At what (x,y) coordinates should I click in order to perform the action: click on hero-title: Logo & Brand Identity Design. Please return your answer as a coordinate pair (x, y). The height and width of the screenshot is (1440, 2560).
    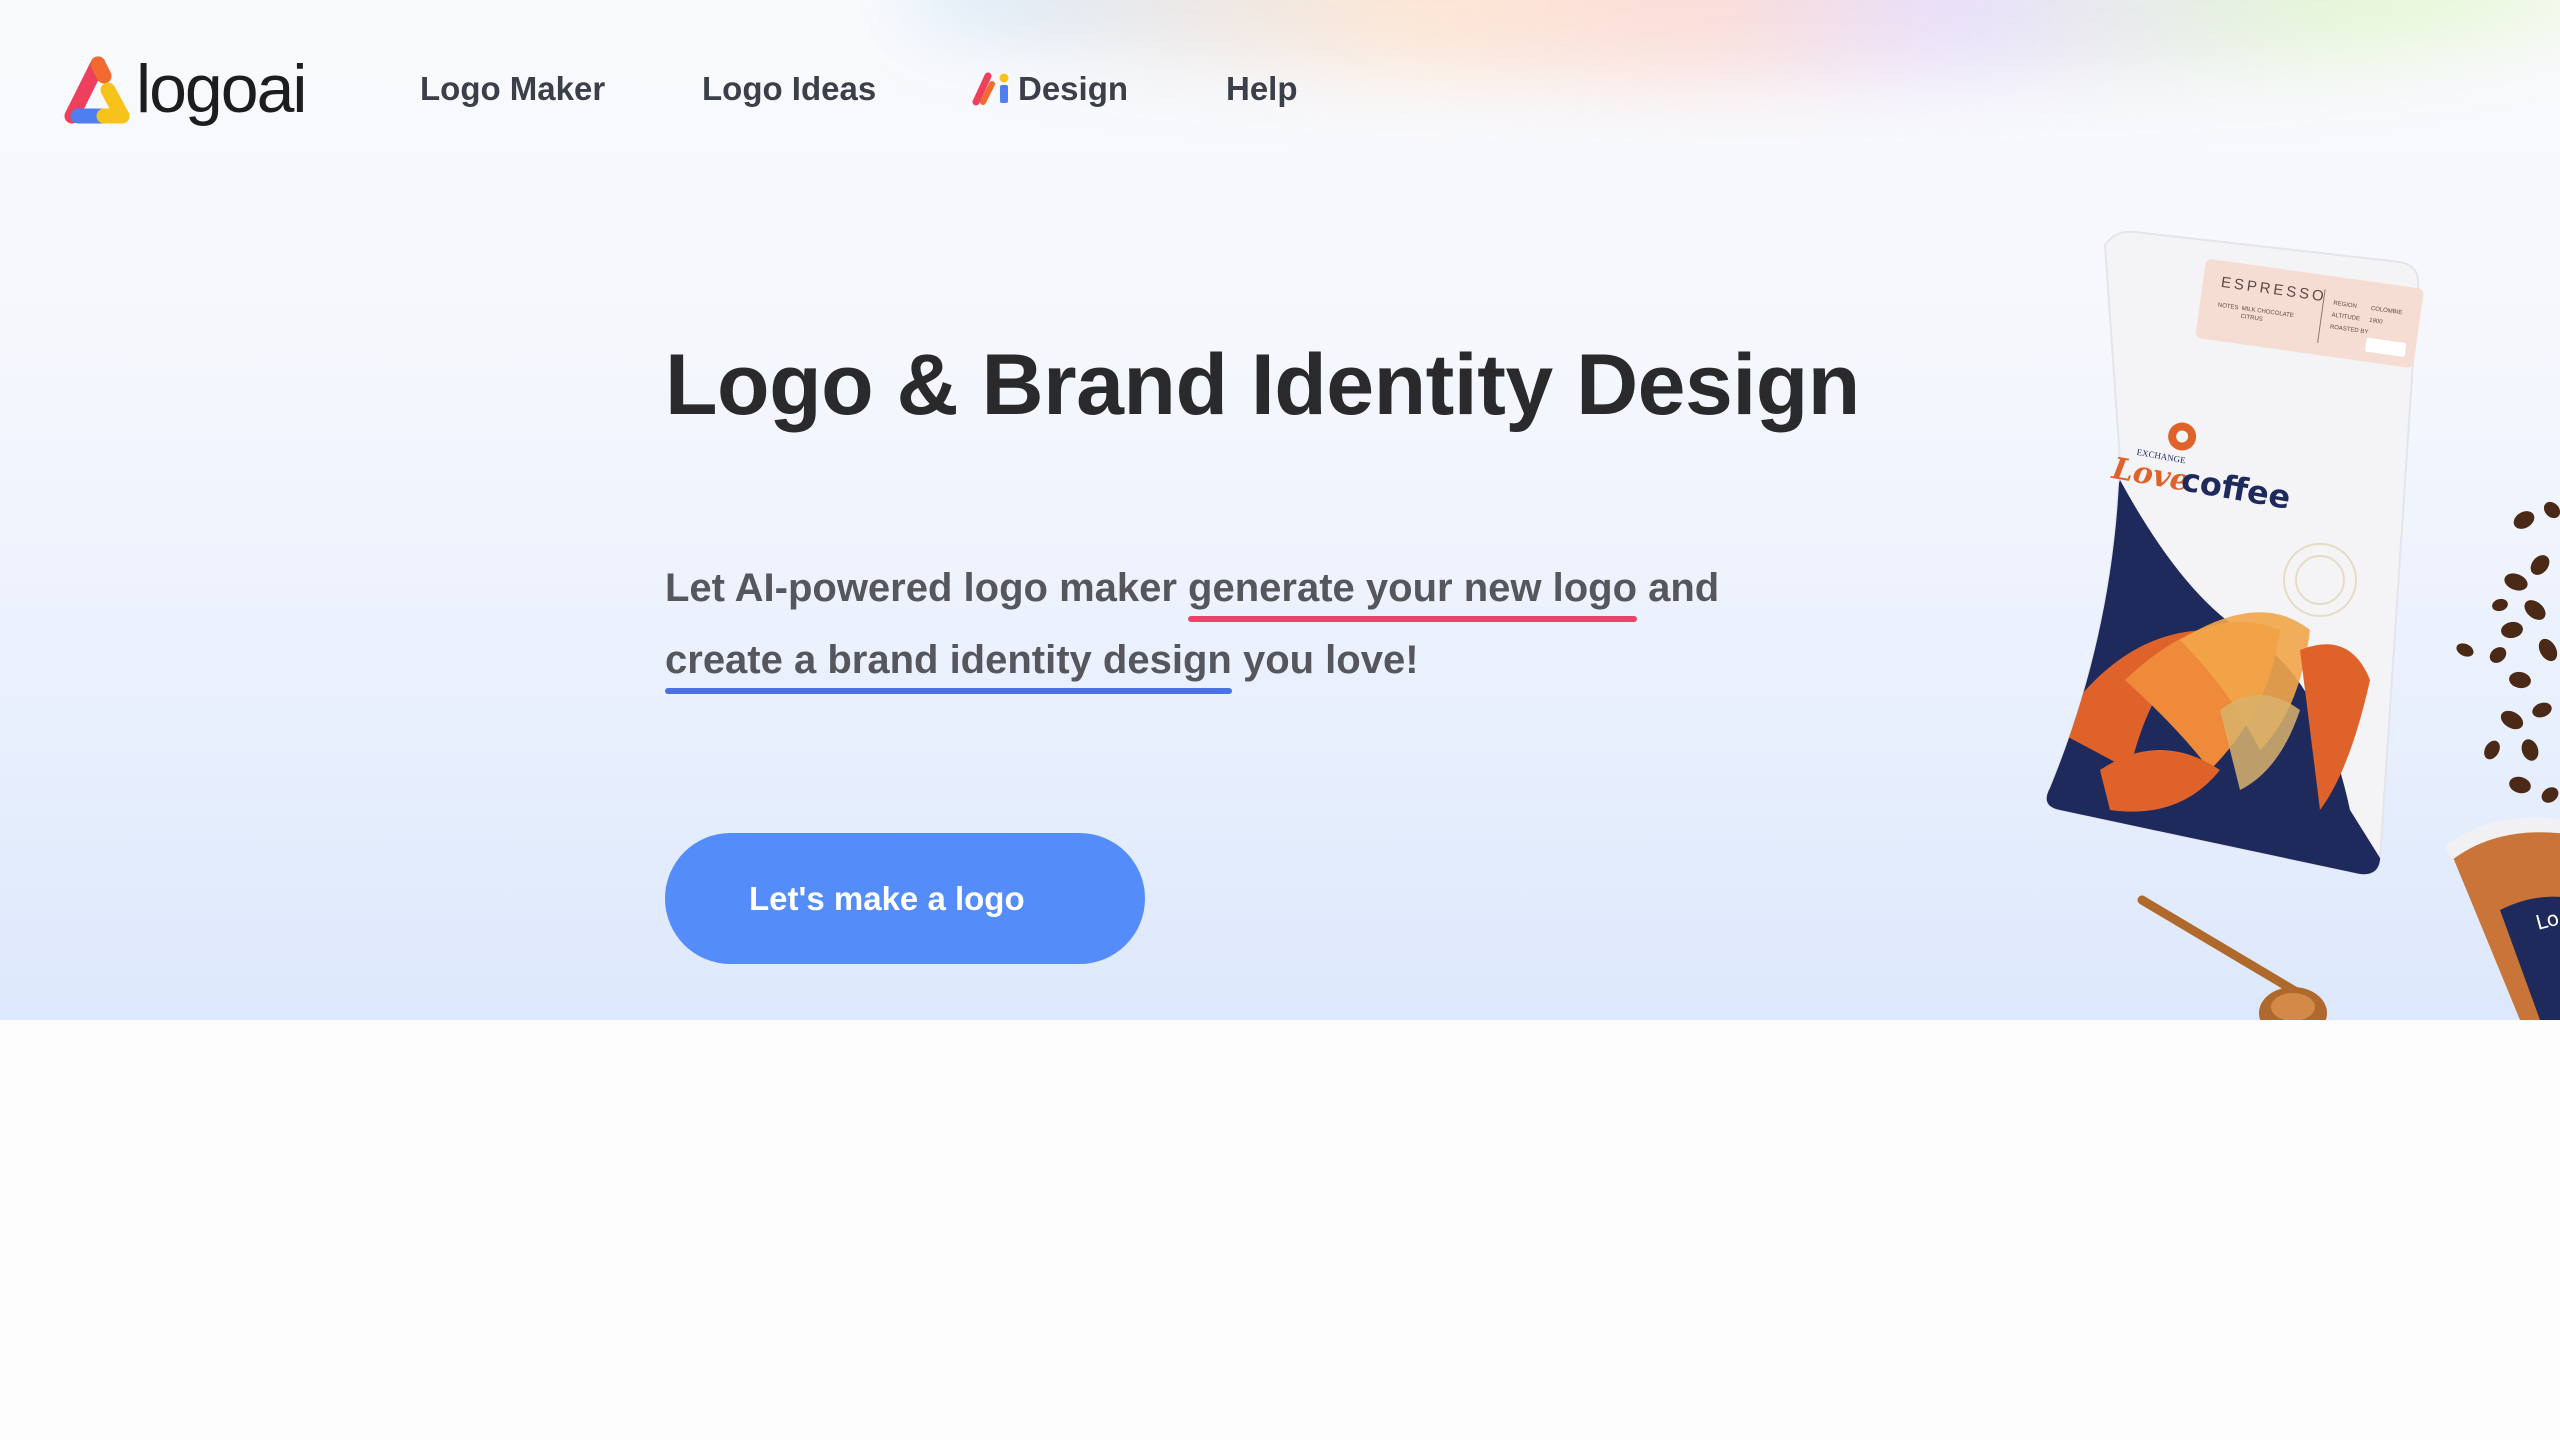
    Looking at the image, I should click on (1262, 385).